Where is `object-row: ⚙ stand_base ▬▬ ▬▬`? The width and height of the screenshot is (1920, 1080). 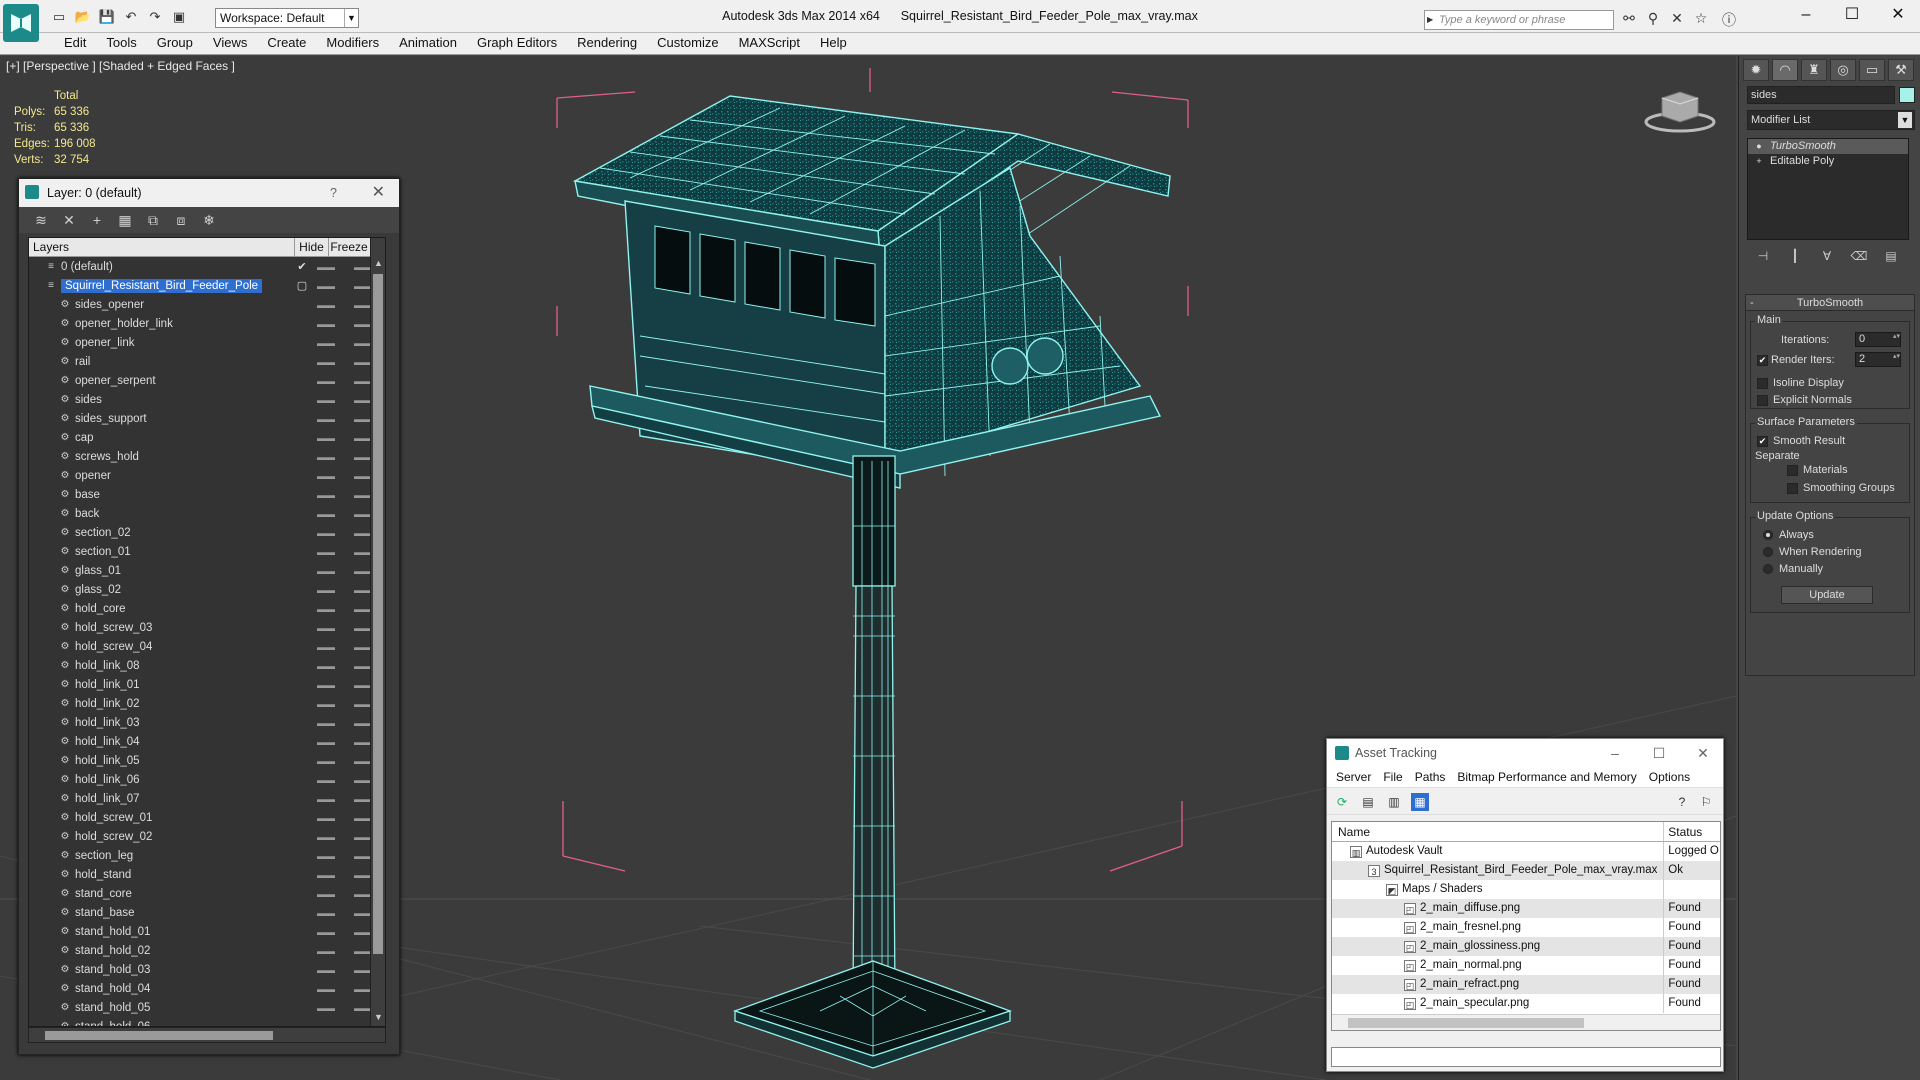
object-row: ⚙ stand_base ▬▬ ▬▬ is located at coordinates (207, 912).